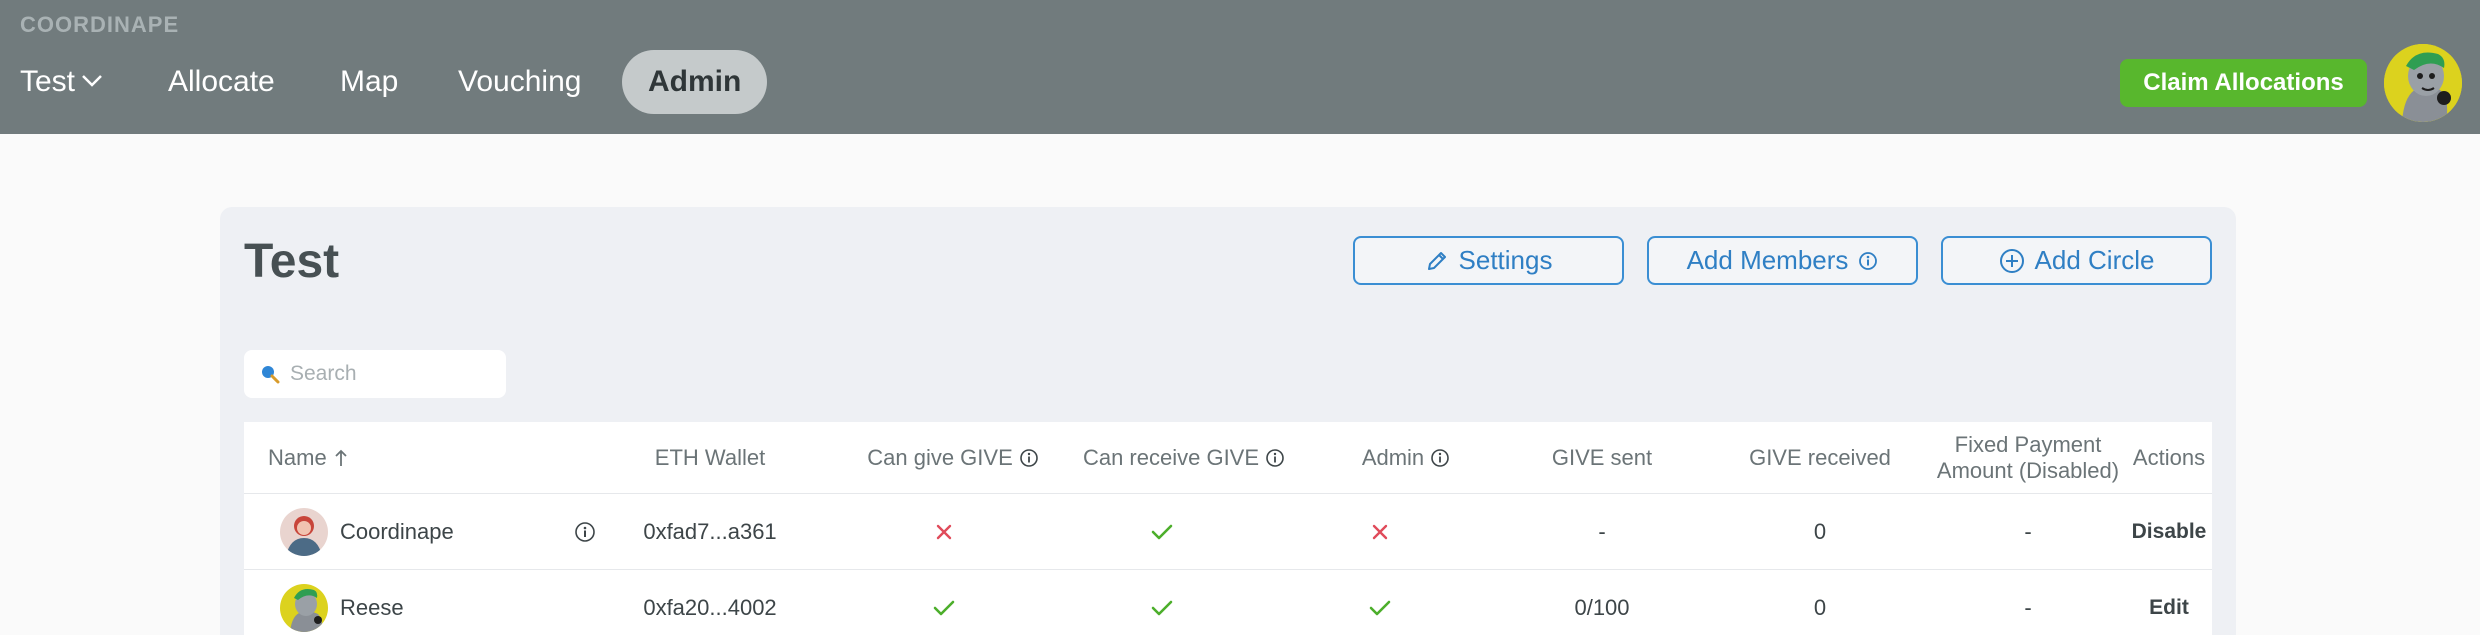 The height and width of the screenshot is (635, 2480). I want to click on give-sent-value: 0/100, so click(1602, 607).